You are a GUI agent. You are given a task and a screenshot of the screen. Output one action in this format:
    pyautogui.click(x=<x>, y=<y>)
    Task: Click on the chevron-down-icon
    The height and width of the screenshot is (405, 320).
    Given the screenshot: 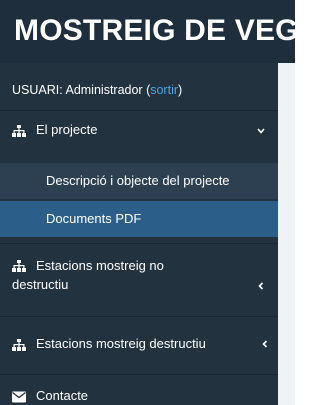 What is the action you would take?
    pyautogui.click(x=261, y=131)
    